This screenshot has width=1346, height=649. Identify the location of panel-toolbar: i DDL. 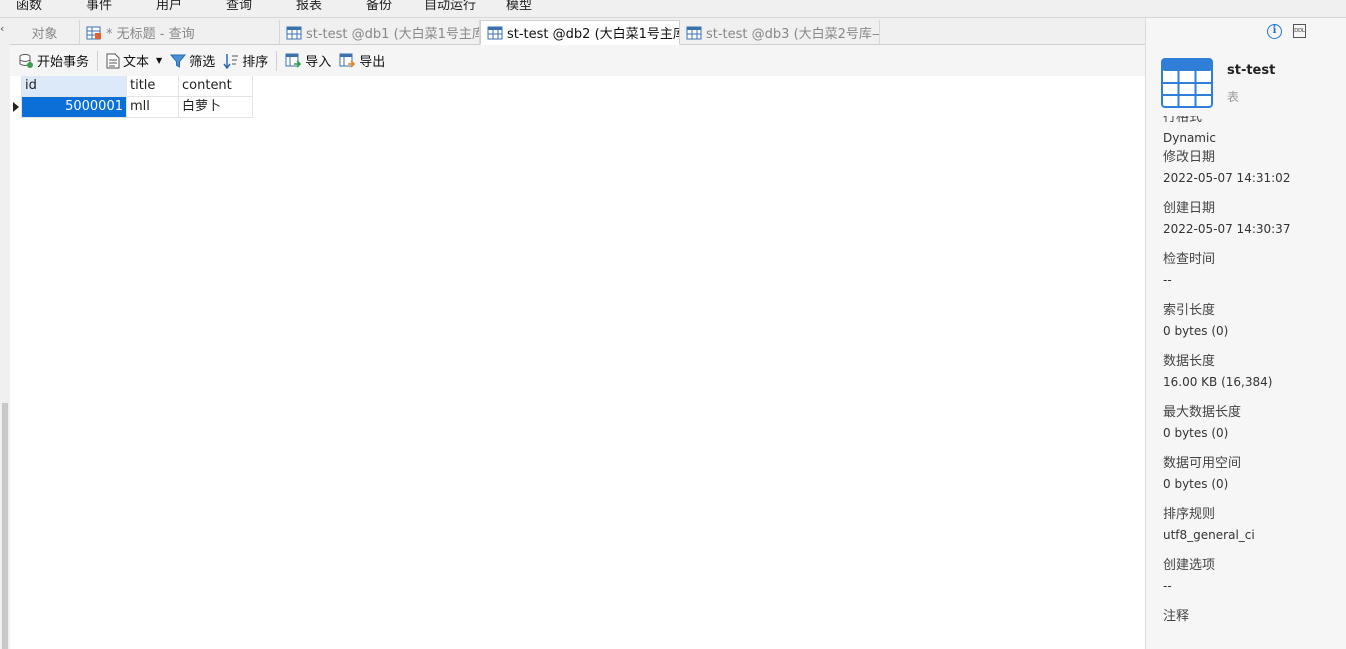
(1246, 31).